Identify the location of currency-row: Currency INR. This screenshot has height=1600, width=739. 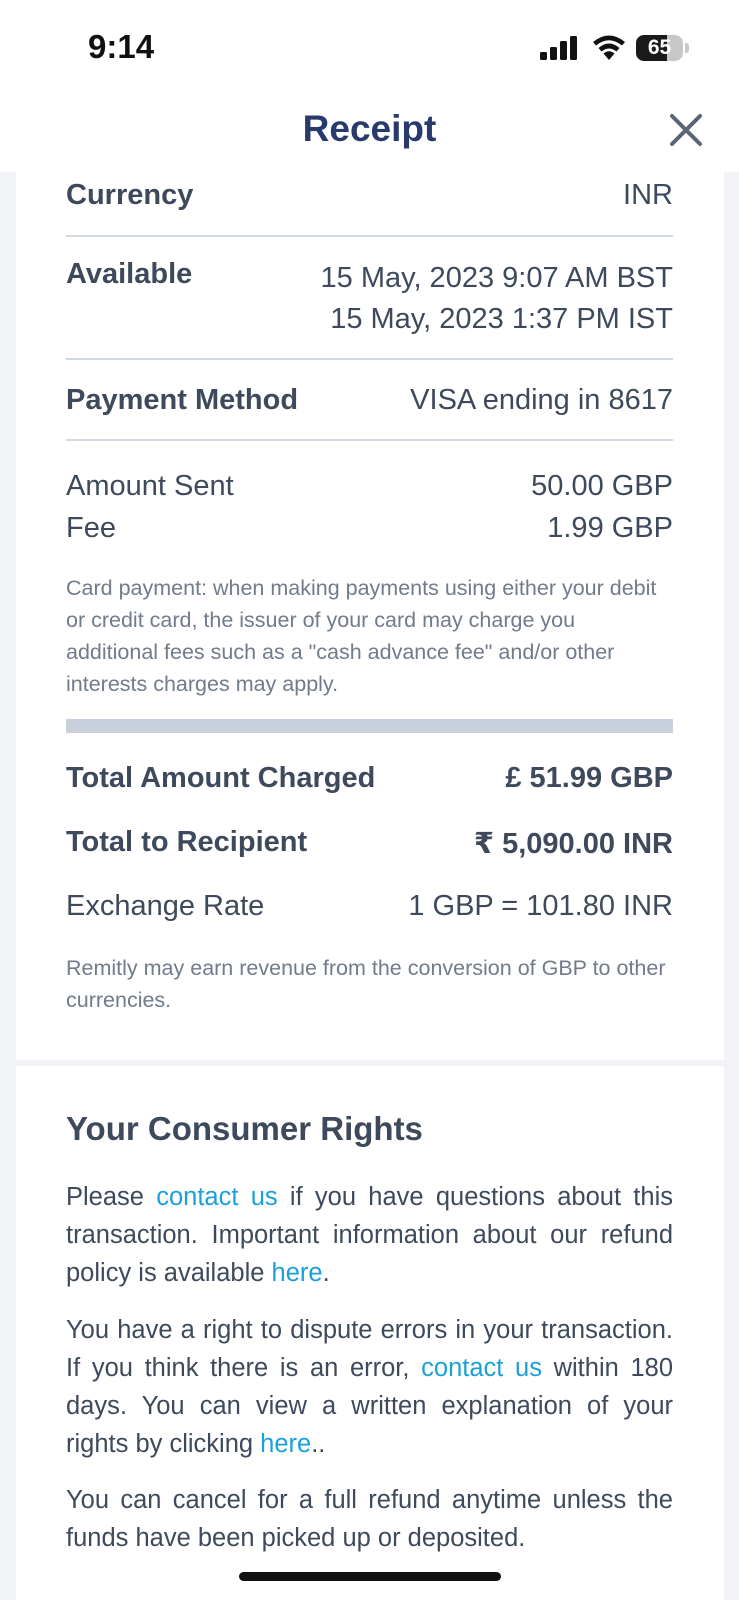
(369, 195).